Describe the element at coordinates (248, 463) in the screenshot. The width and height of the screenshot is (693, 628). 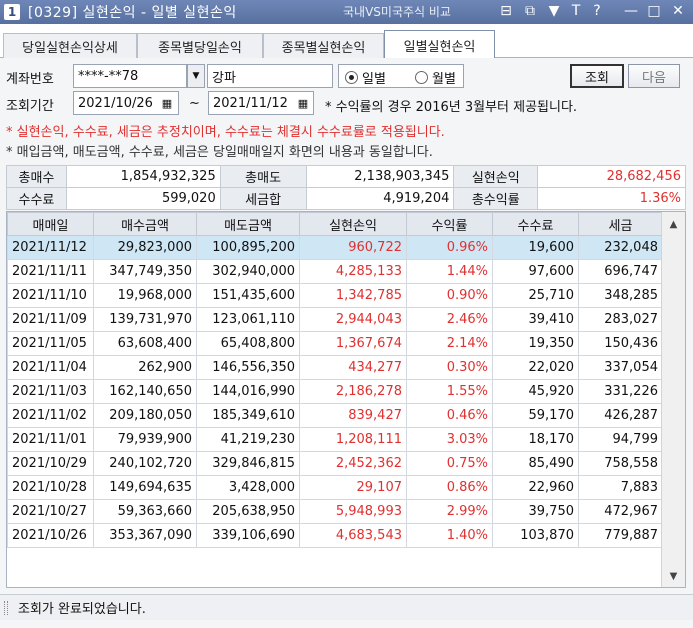
I see `cell-sell: 329,846,815` at that location.